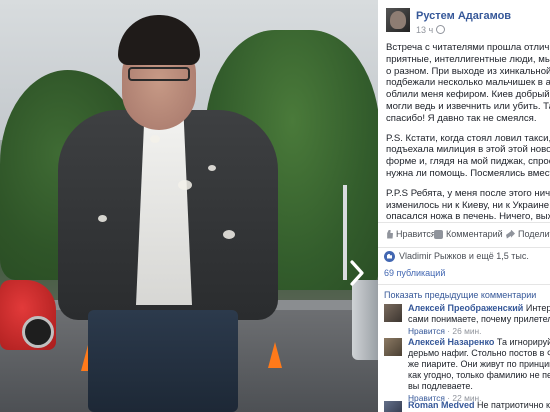  Describe the element at coordinates (534, 234) in the screenshot. I see `share-label: Поделиться` at that location.